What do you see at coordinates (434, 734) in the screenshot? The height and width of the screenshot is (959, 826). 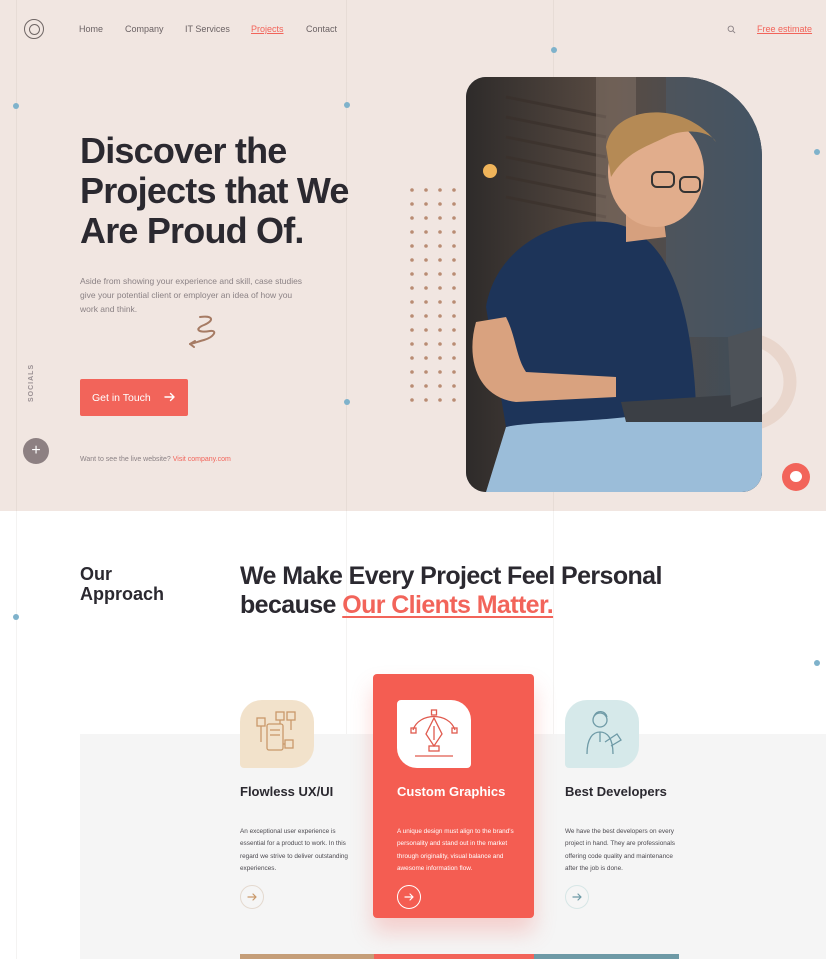 I see `pen-tool-icon` at bounding box center [434, 734].